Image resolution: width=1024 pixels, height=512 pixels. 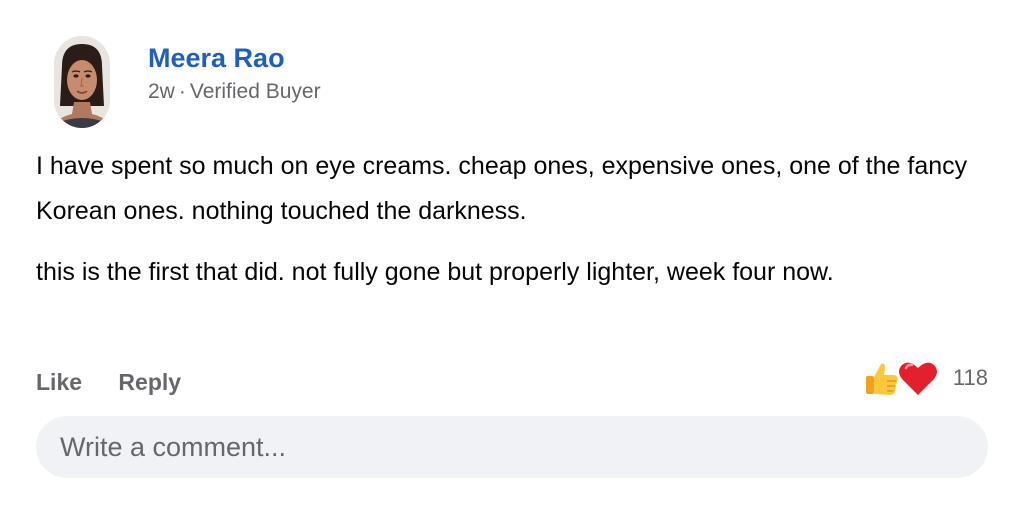 I want to click on author-name: Meera Rao, so click(x=216, y=58).